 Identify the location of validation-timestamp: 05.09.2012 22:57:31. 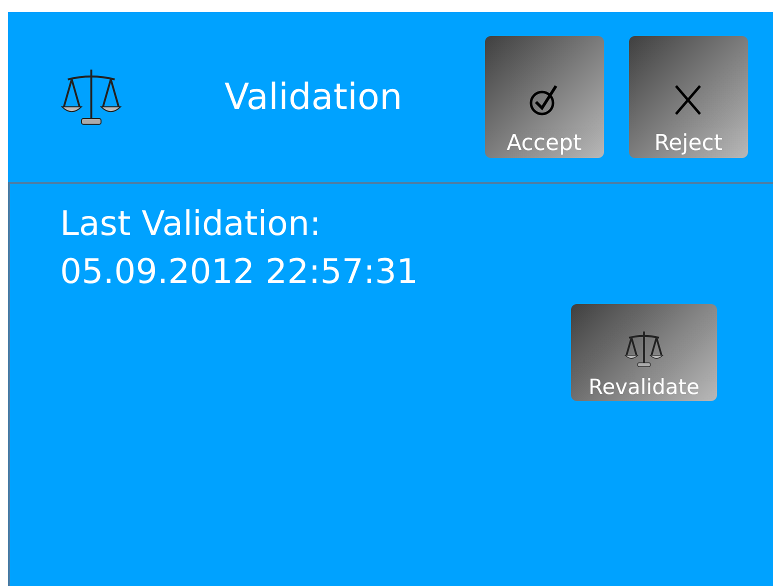
(240, 272).